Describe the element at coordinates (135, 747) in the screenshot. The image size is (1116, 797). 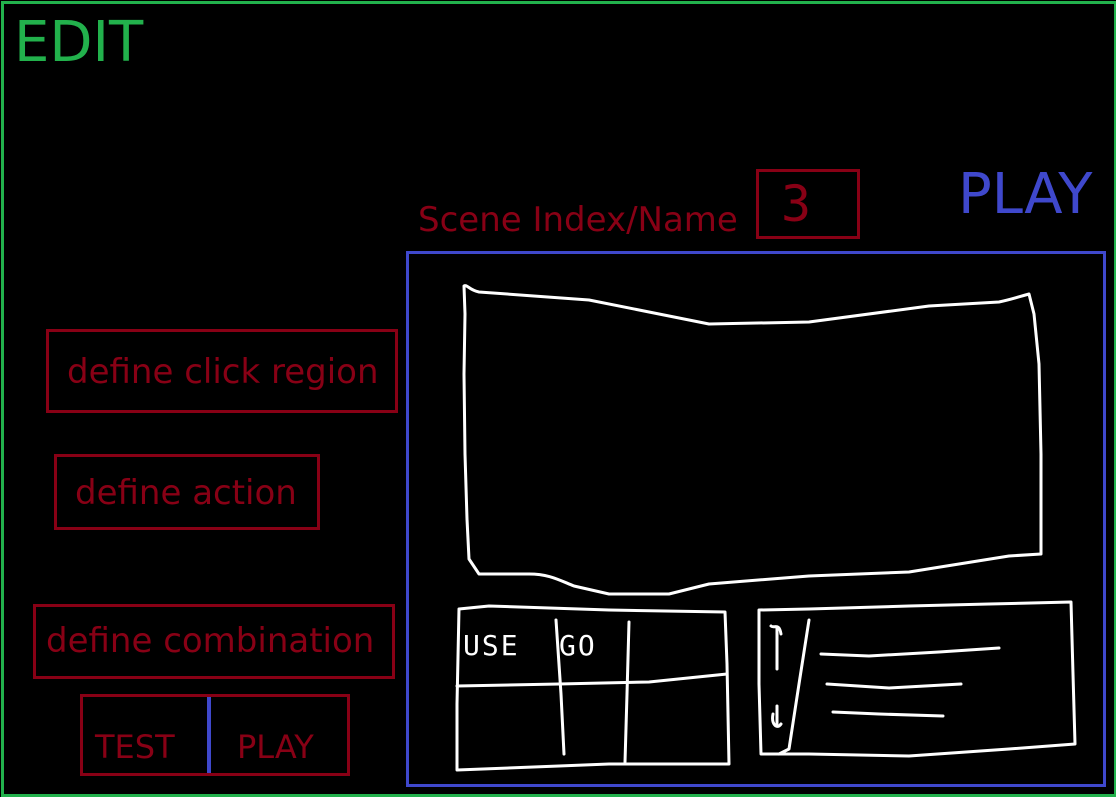
I see `test-mode-option: TEST` at that location.